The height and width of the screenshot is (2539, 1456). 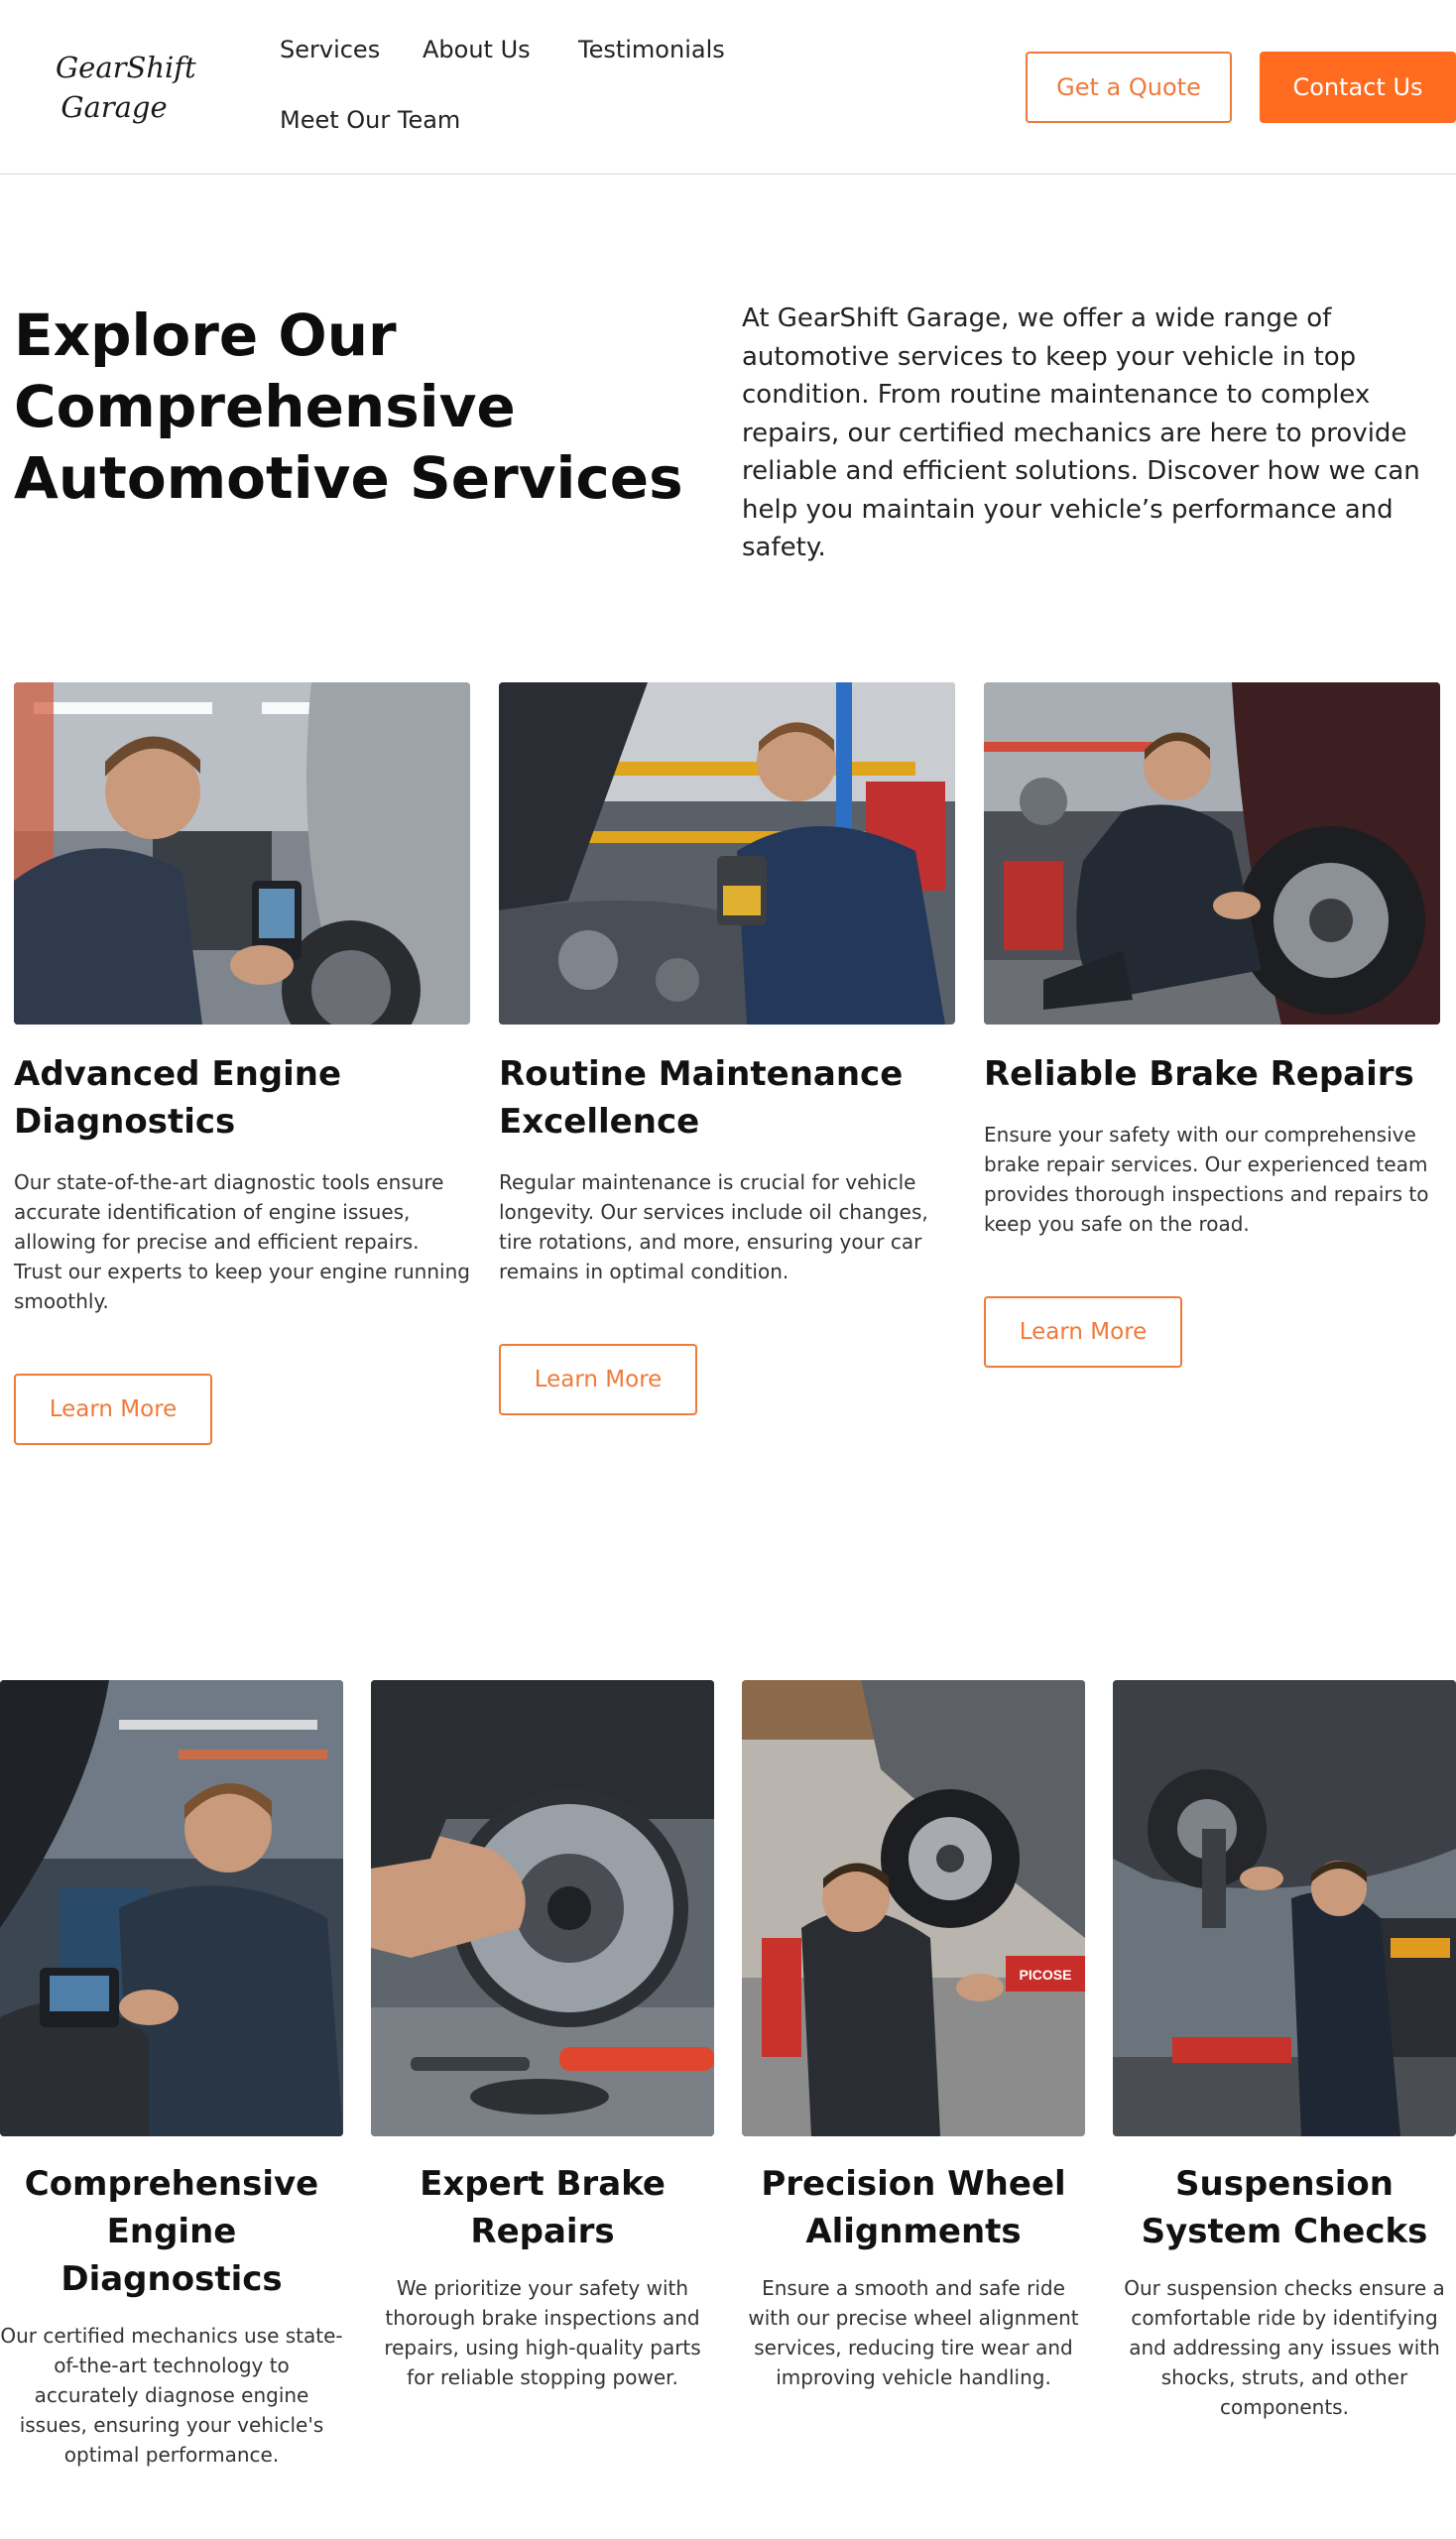 What do you see at coordinates (330, 50) in the screenshot?
I see `nav-services: Services` at bounding box center [330, 50].